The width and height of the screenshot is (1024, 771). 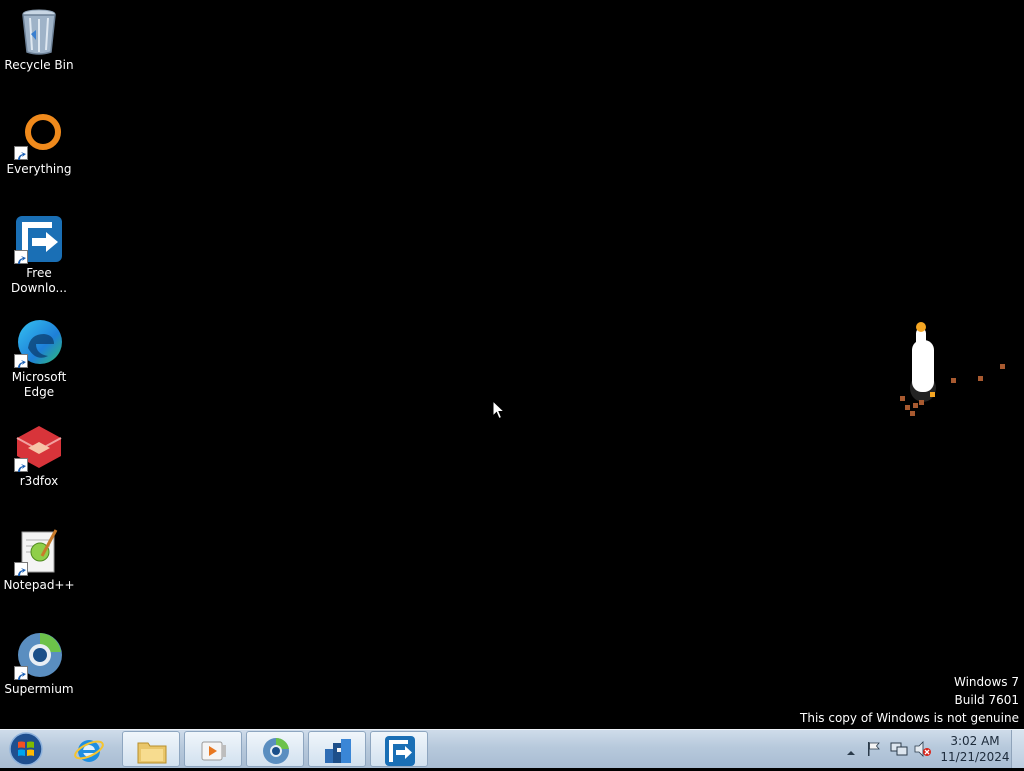 I want to click on taskbar-internet-explorer, so click(x=89, y=749).